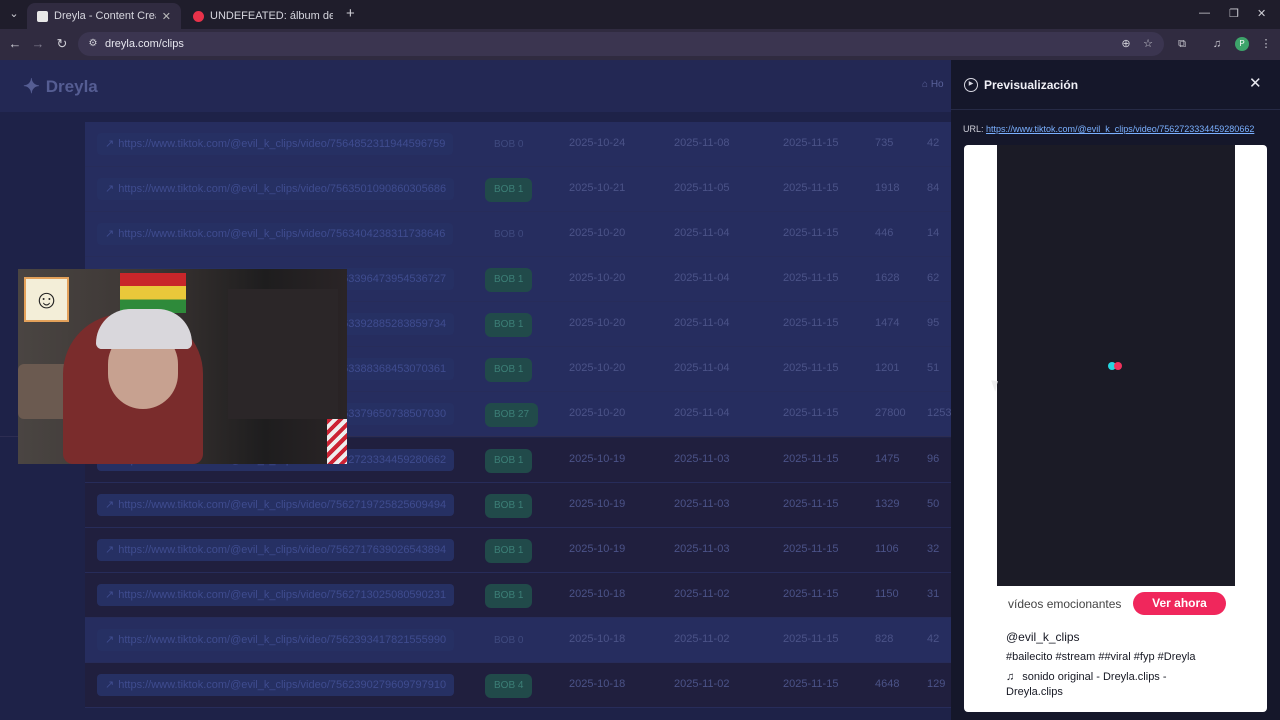 Image resolution: width=1280 pixels, height=720 pixels. I want to click on home-nav-link: ⌂ Ho, so click(933, 84).